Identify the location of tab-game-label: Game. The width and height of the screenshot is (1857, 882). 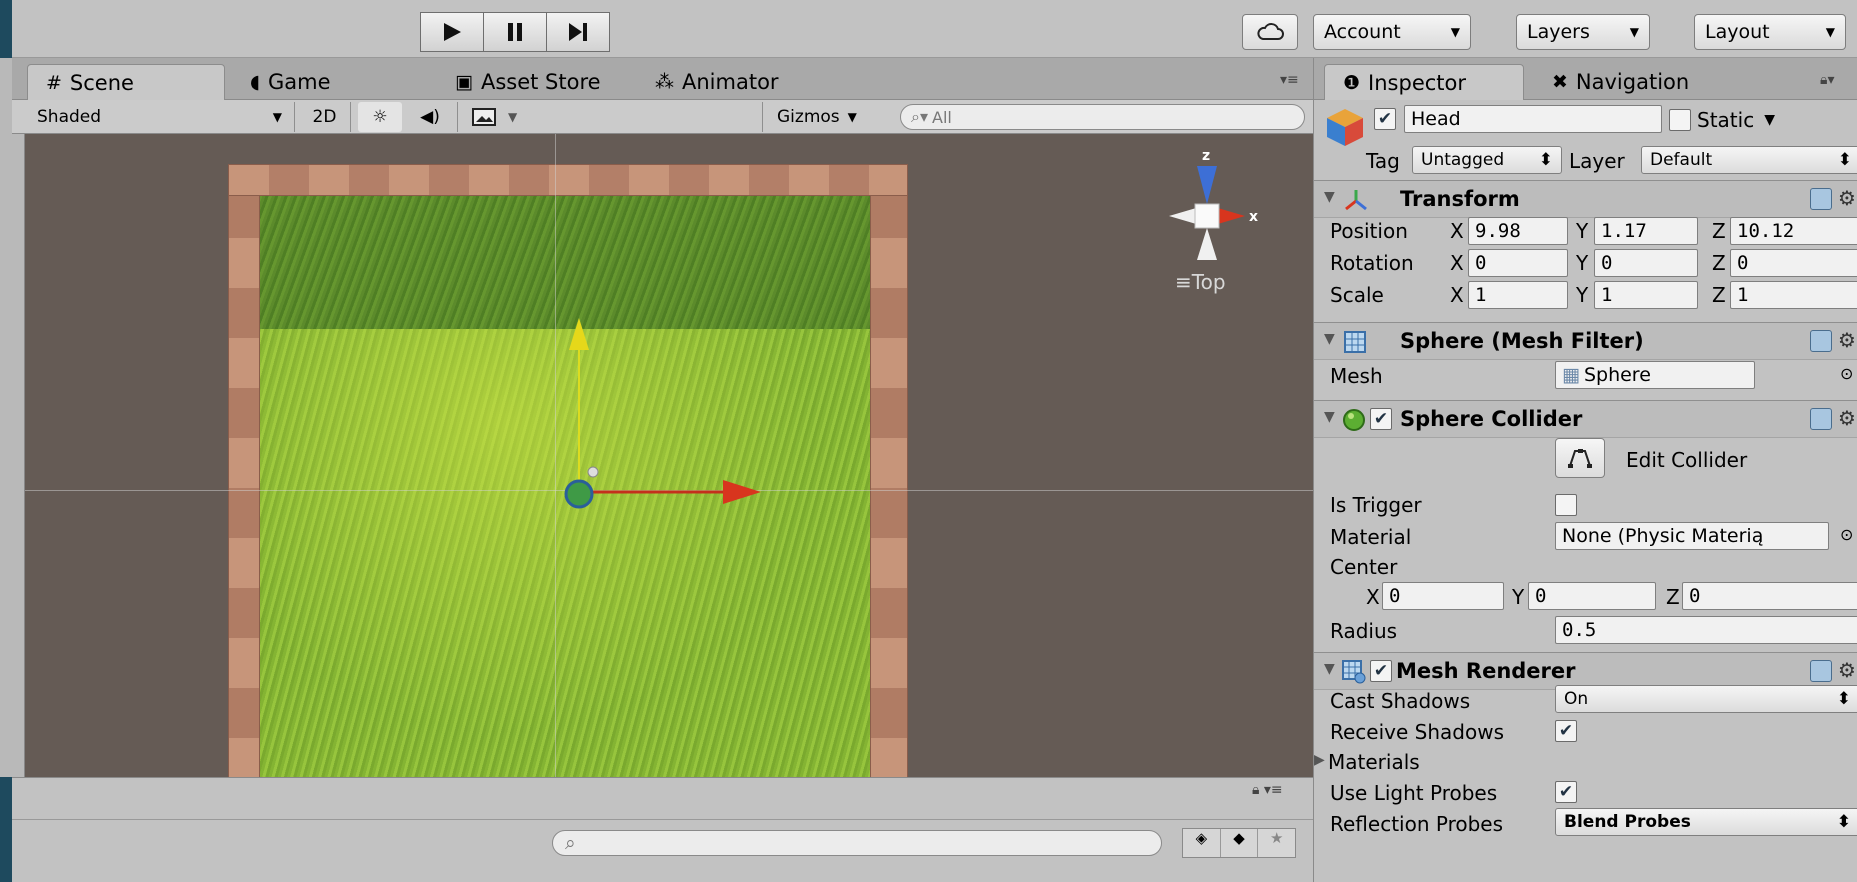
(299, 82).